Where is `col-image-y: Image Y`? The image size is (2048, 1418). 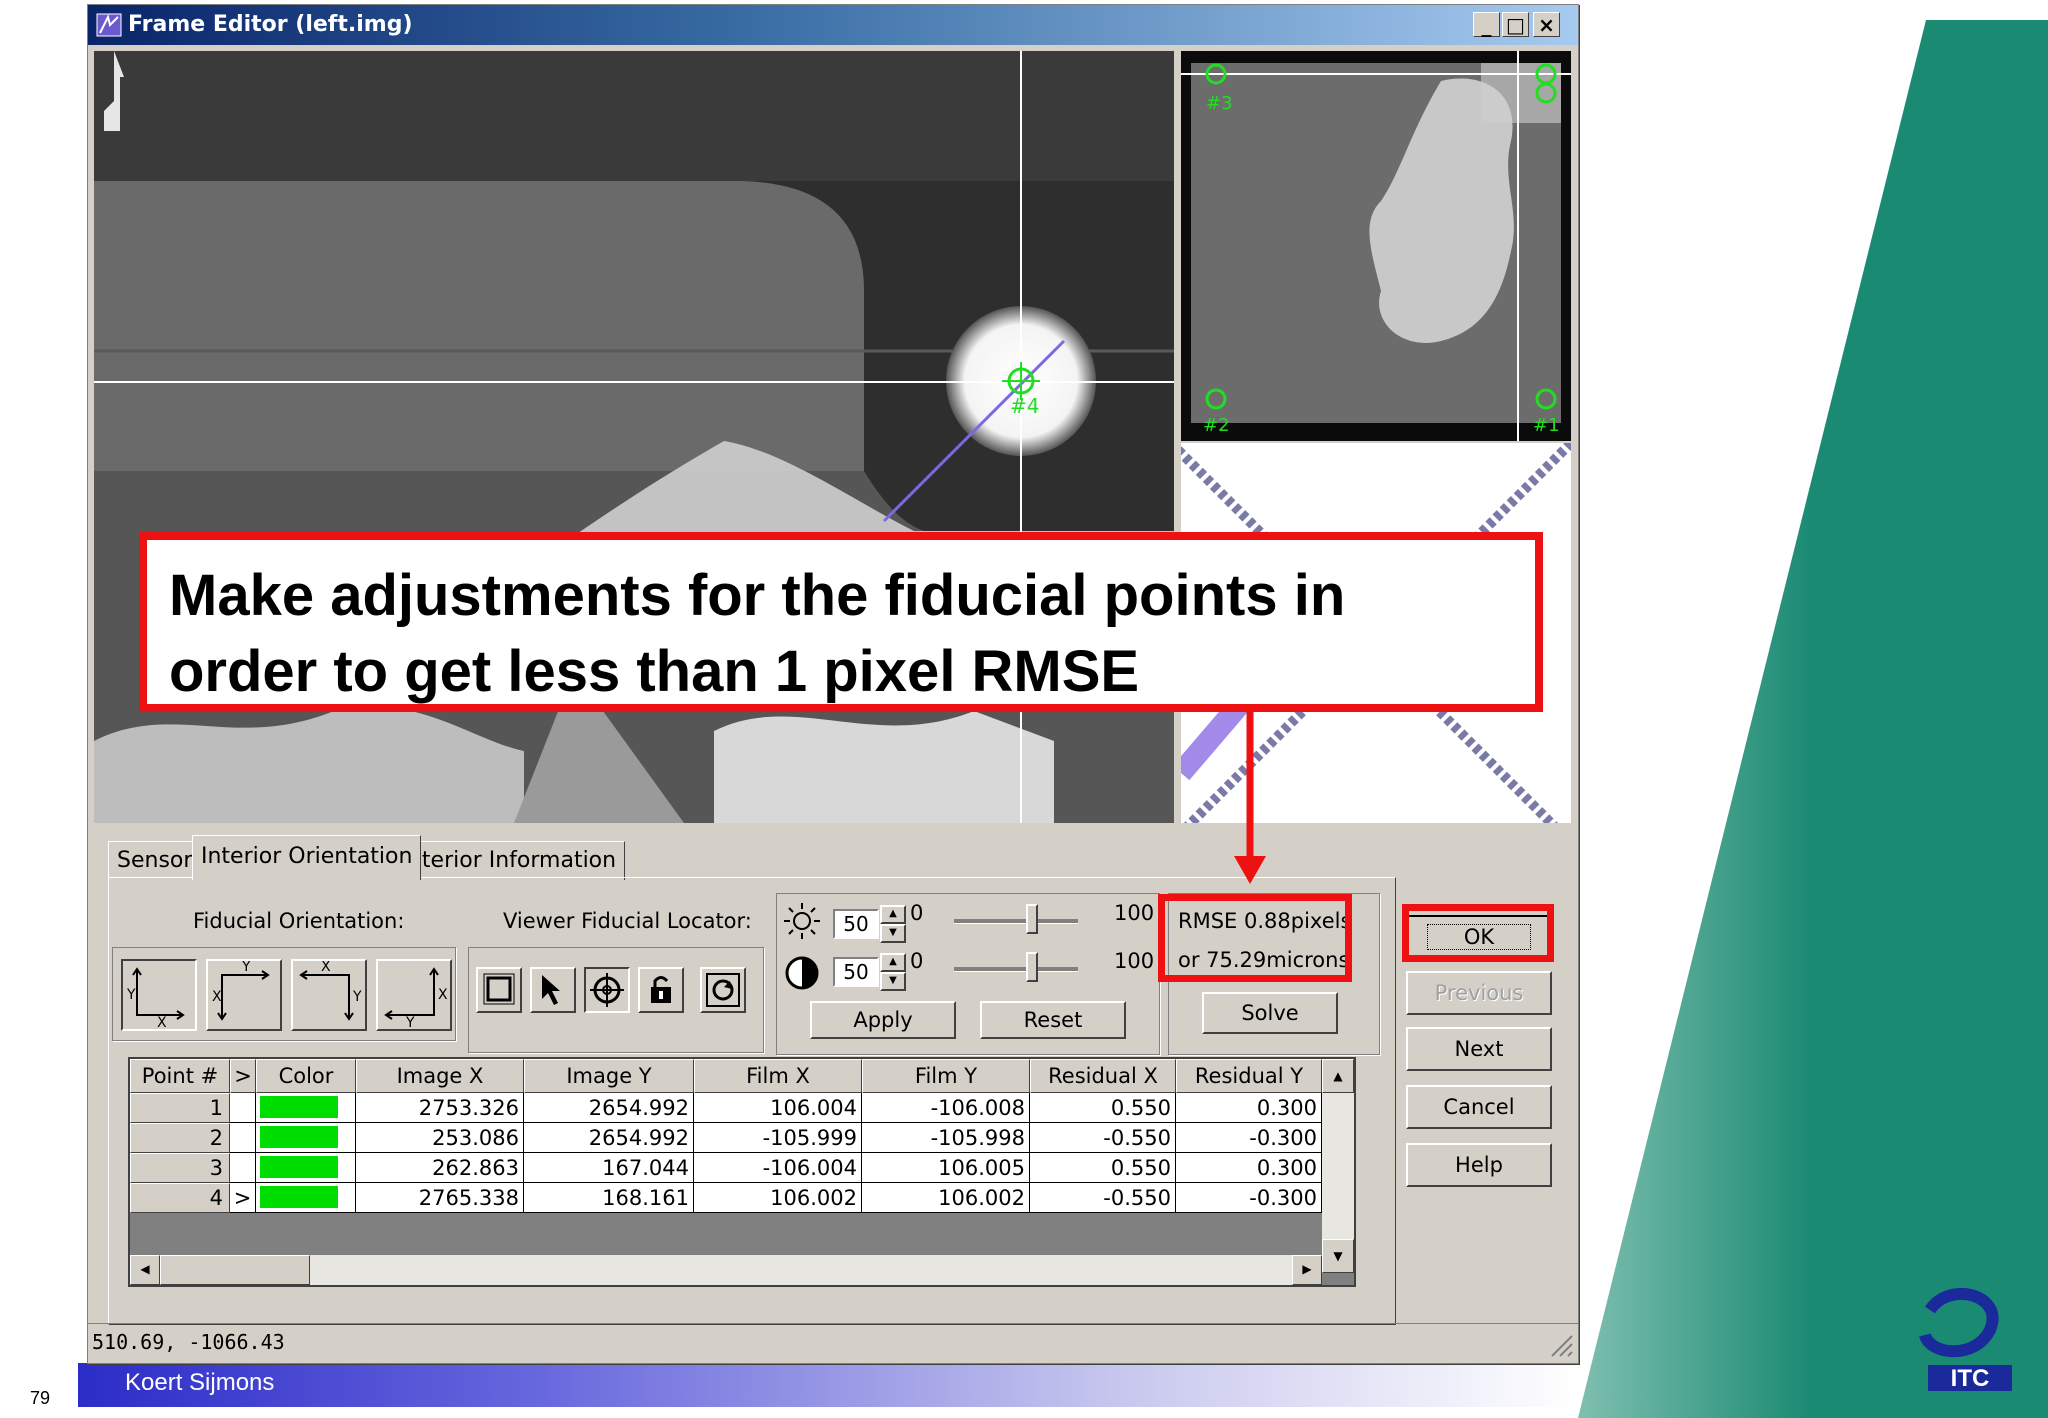
col-image-y: Image Y is located at coordinates (609, 1076).